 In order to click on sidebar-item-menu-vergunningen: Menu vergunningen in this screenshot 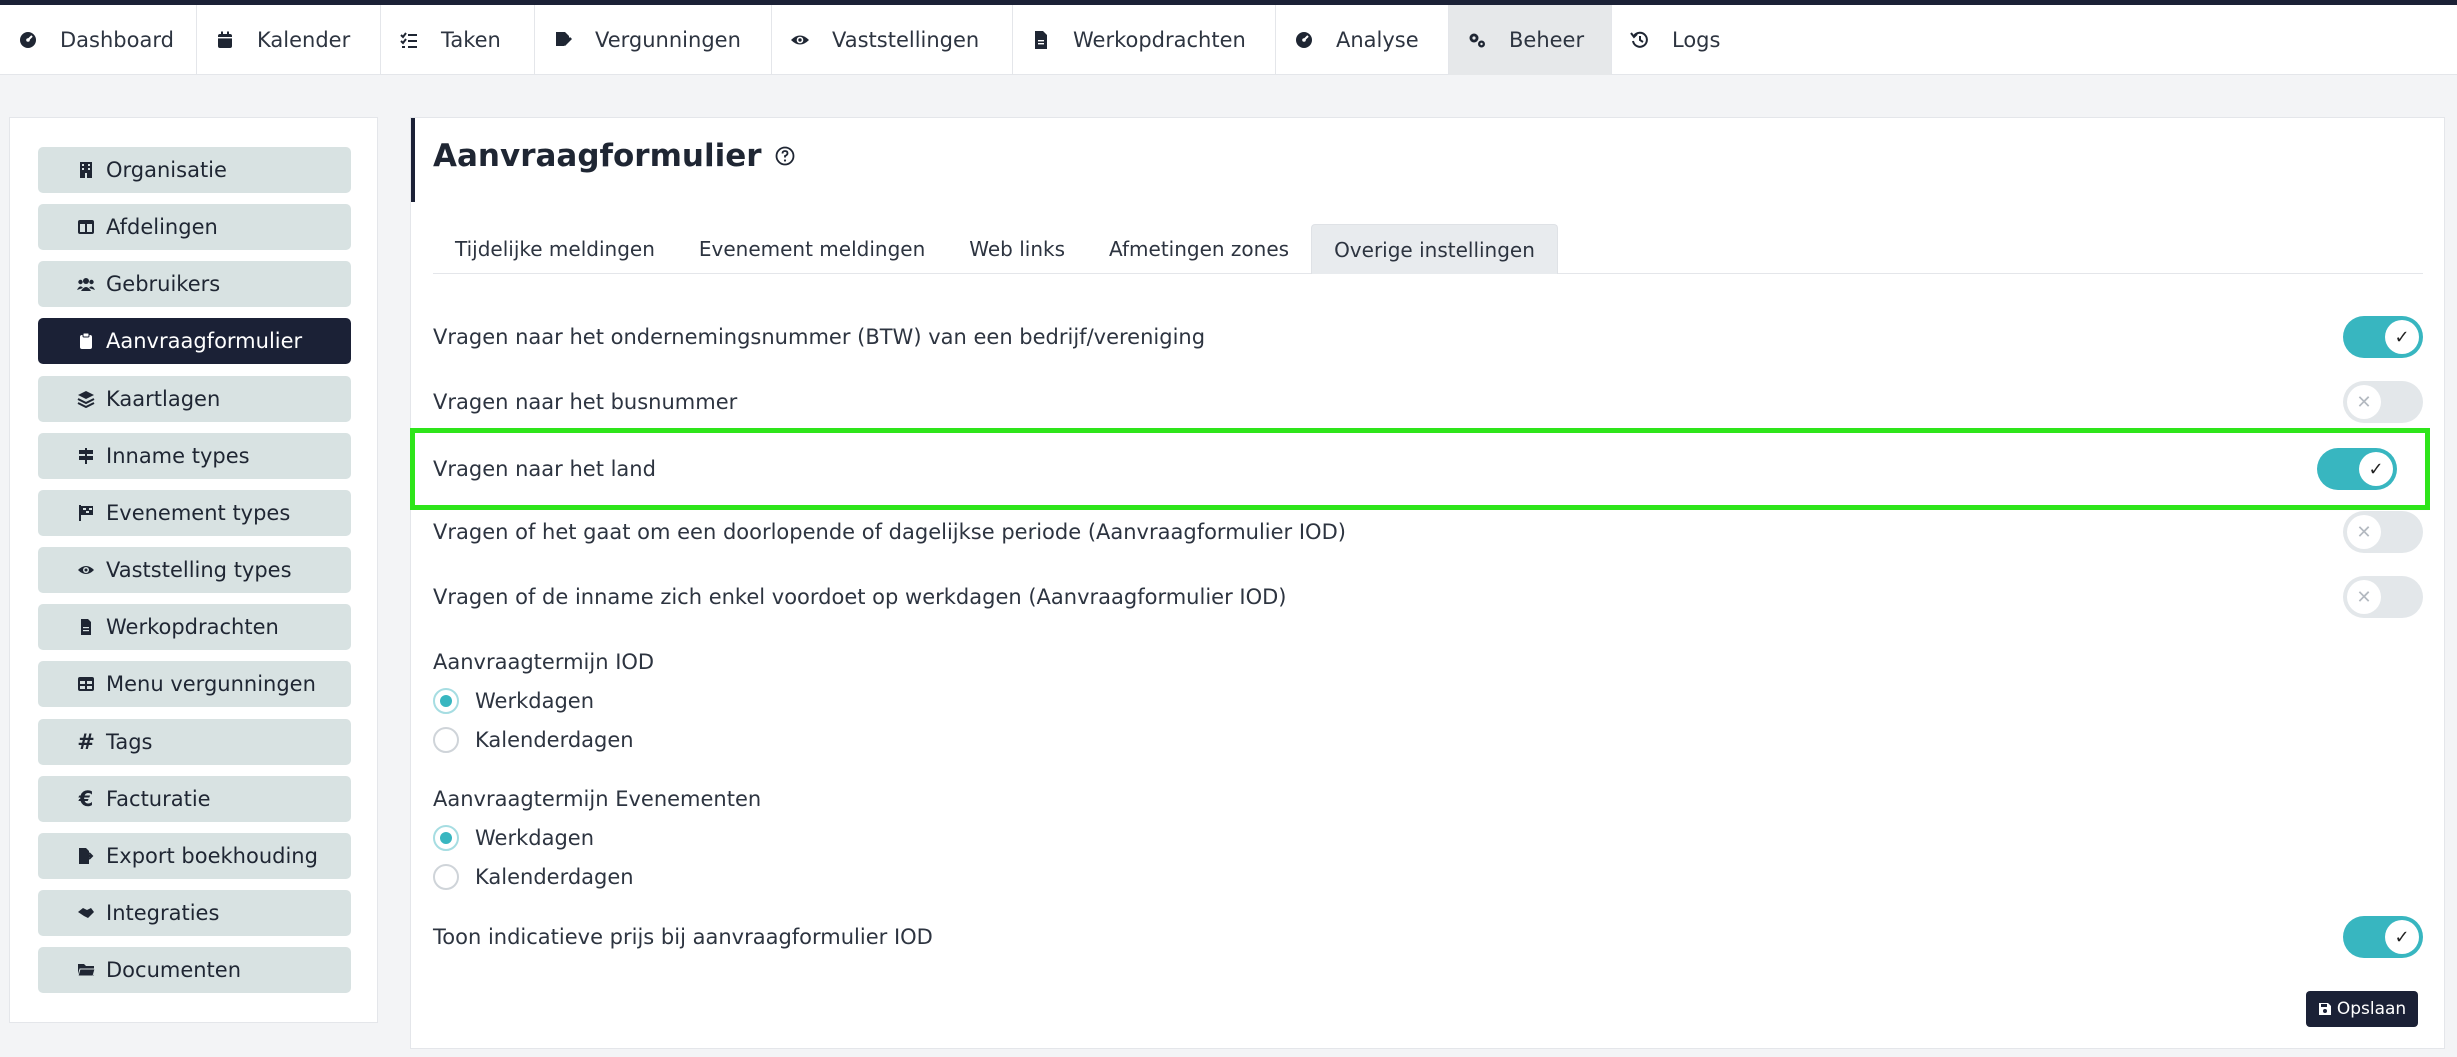, I will do `click(194, 684)`.